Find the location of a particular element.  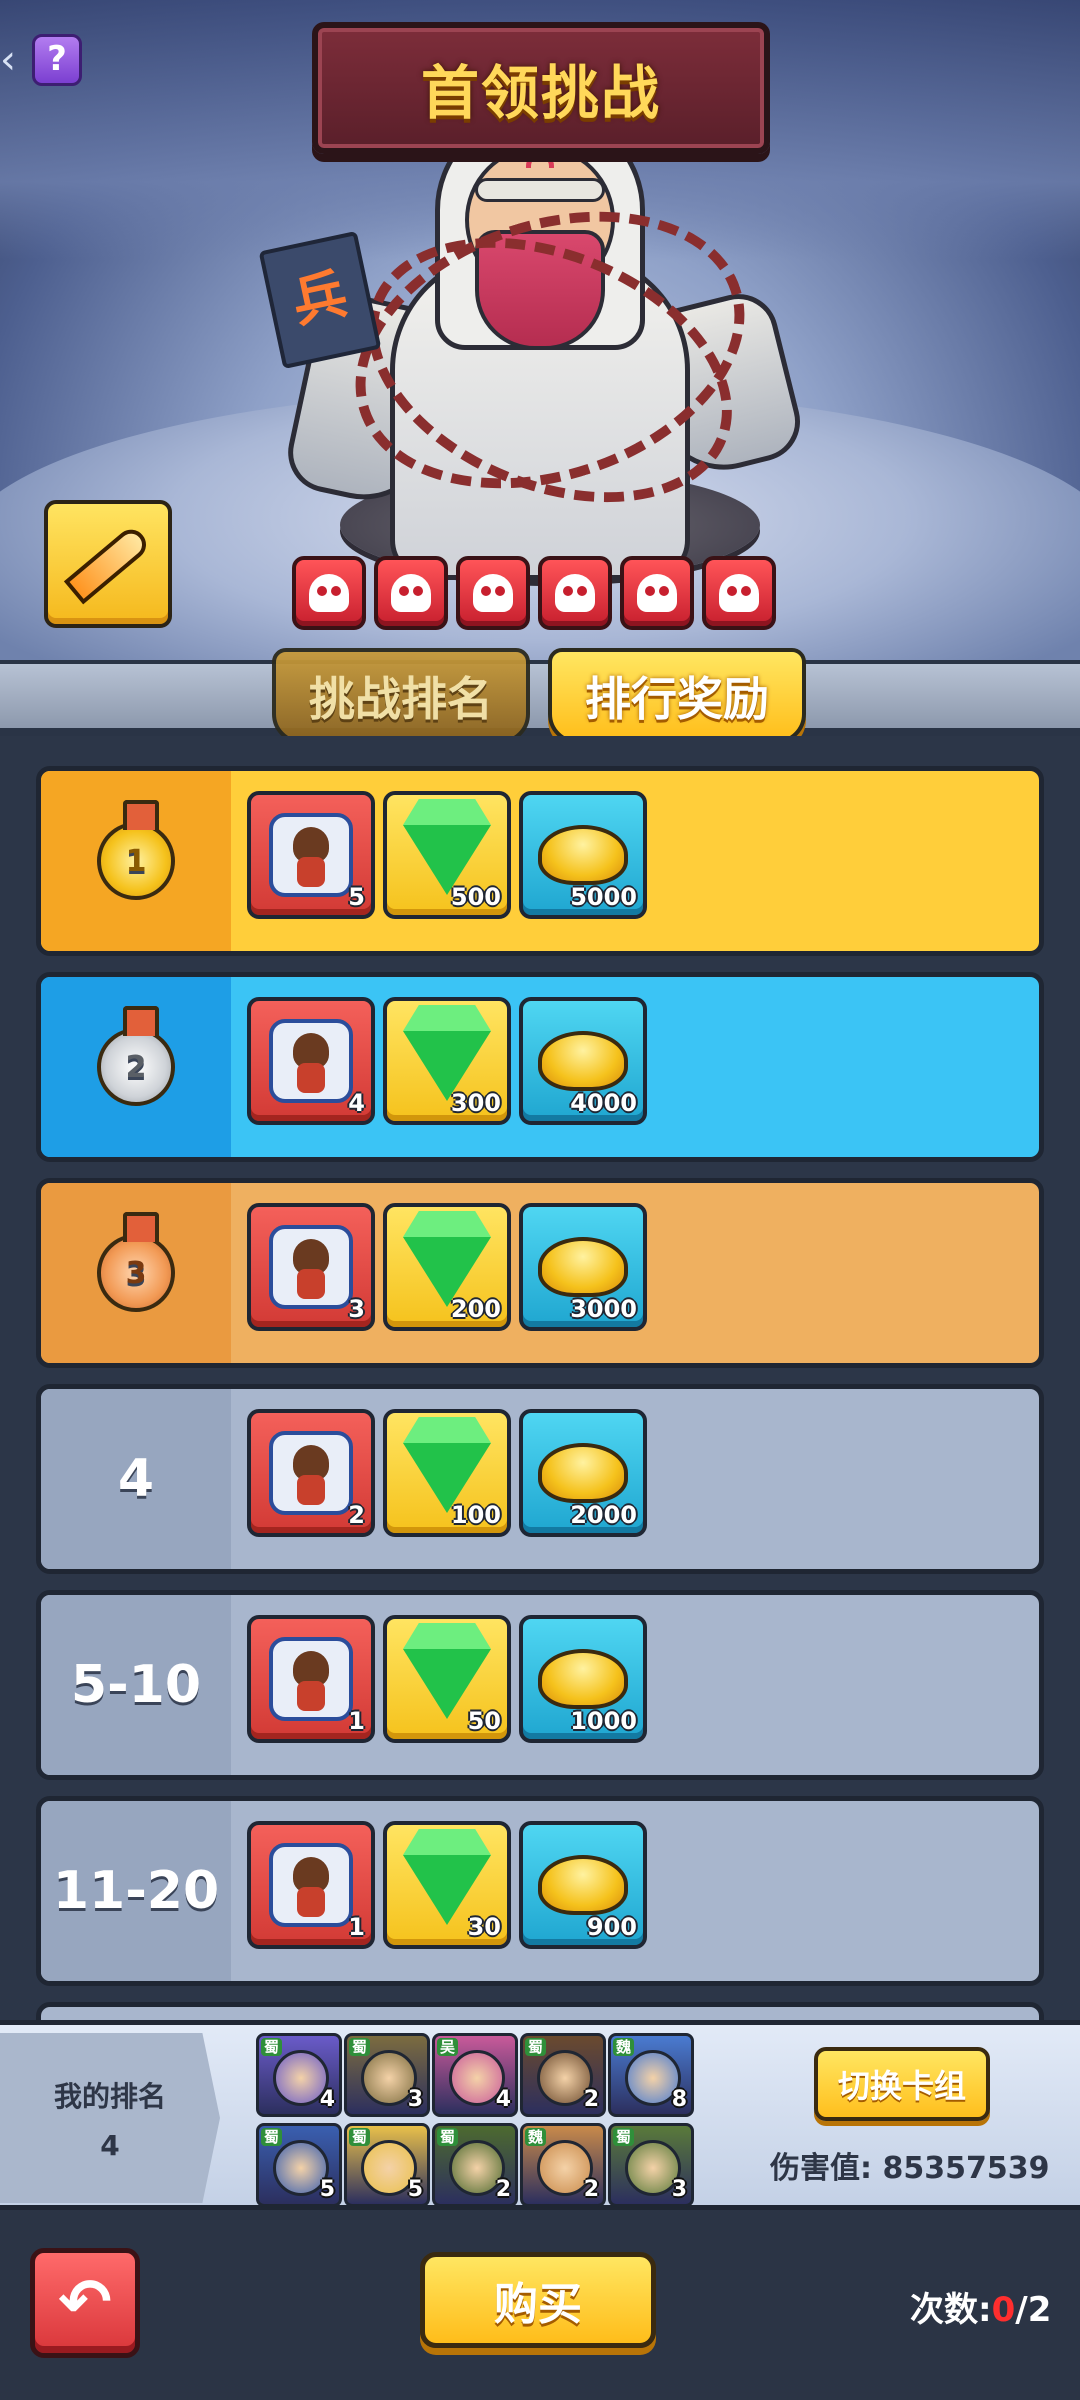

rank-cell: 4 is located at coordinates (136, 1479).